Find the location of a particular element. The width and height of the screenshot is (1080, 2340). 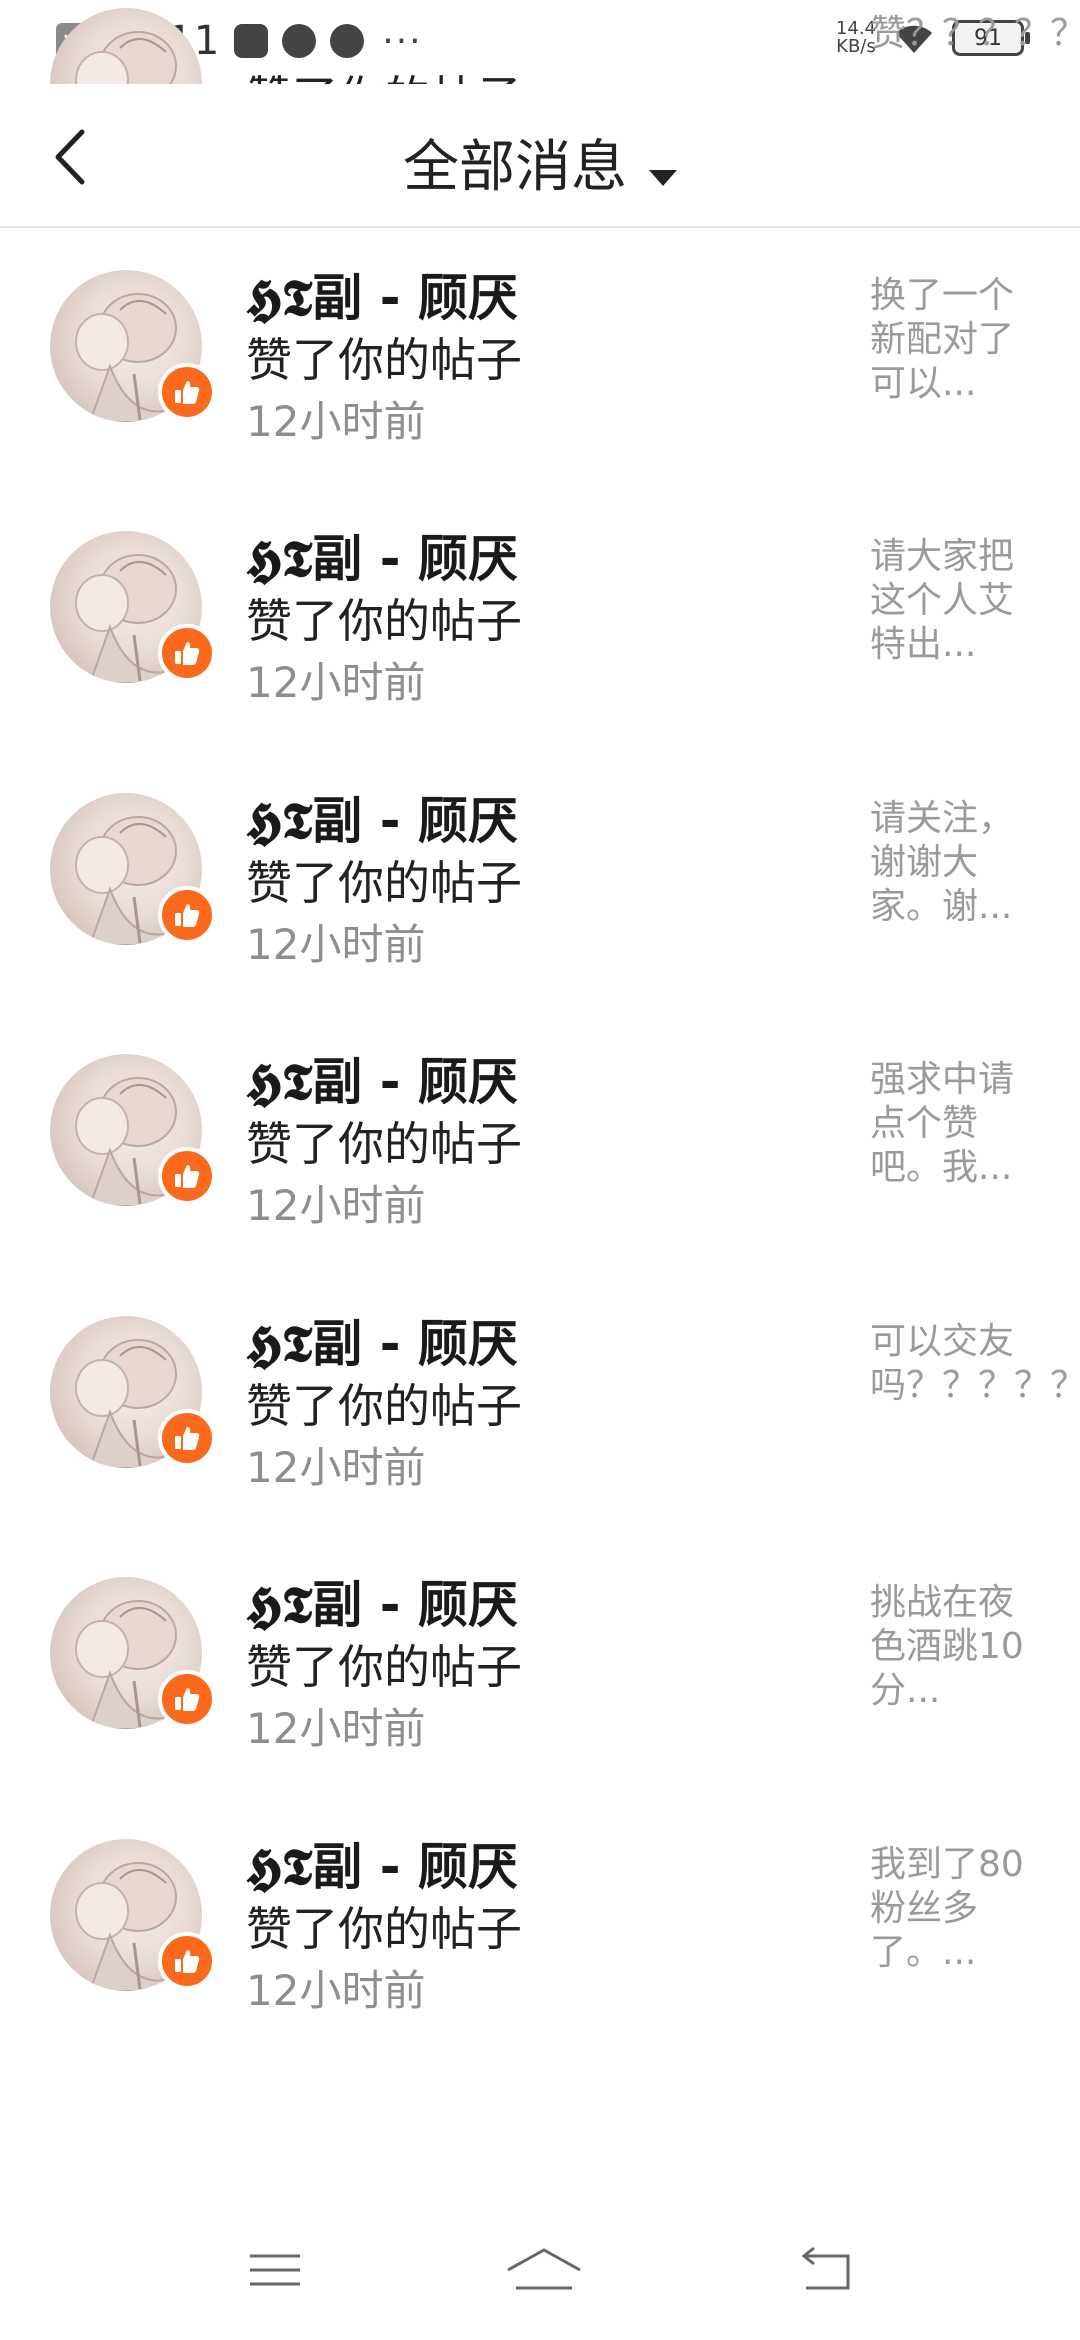

home-icon is located at coordinates (544, 2272).